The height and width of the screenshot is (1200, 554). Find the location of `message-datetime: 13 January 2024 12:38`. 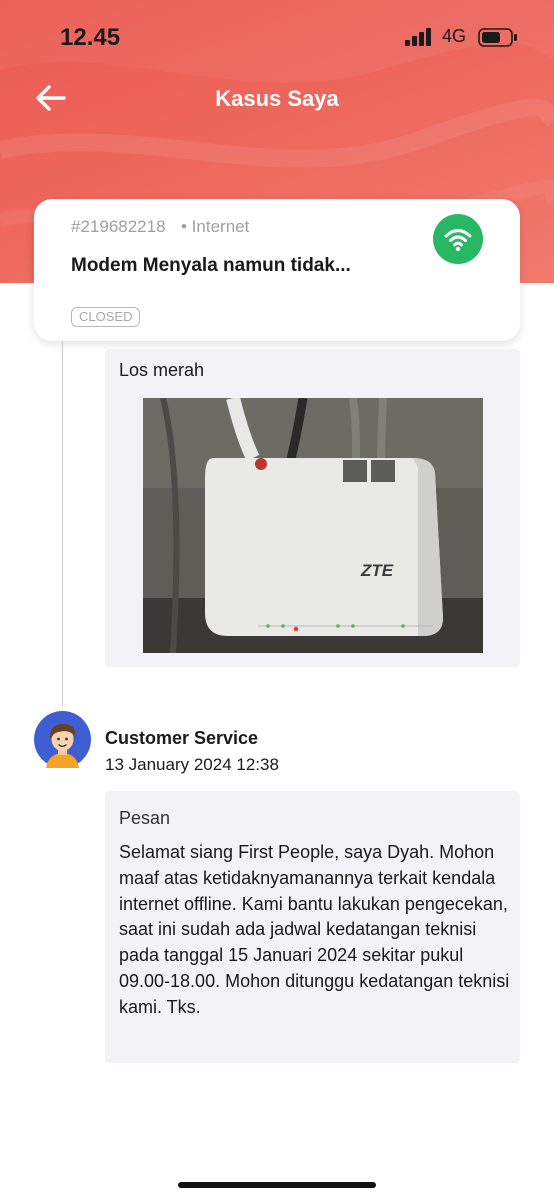

message-datetime: 13 January 2024 12:38 is located at coordinates (192, 764).